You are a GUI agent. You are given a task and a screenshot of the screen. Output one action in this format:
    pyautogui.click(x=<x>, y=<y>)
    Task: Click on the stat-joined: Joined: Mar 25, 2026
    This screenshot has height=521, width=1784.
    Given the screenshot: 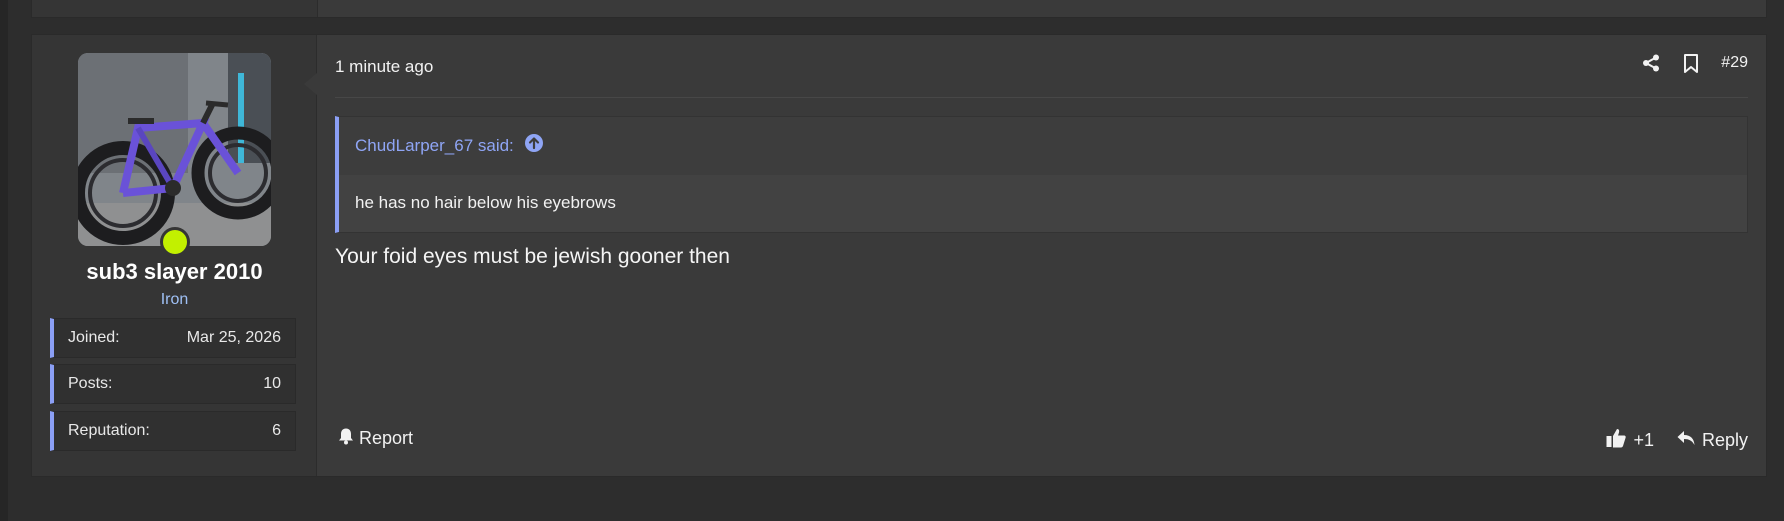 What is the action you would take?
    pyautogui.click(x=173, y=338)
    